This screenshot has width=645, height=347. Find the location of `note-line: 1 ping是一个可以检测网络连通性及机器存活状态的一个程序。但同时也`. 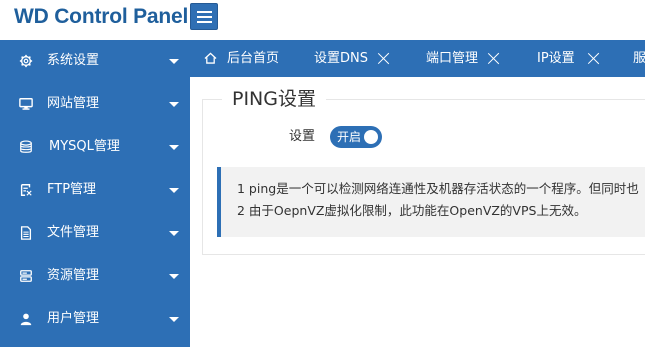

note-line: 1 ping是一个可以检测网络连通性及机器存活状态的一个程序。但同时也 is located at coordinates (438, 188).